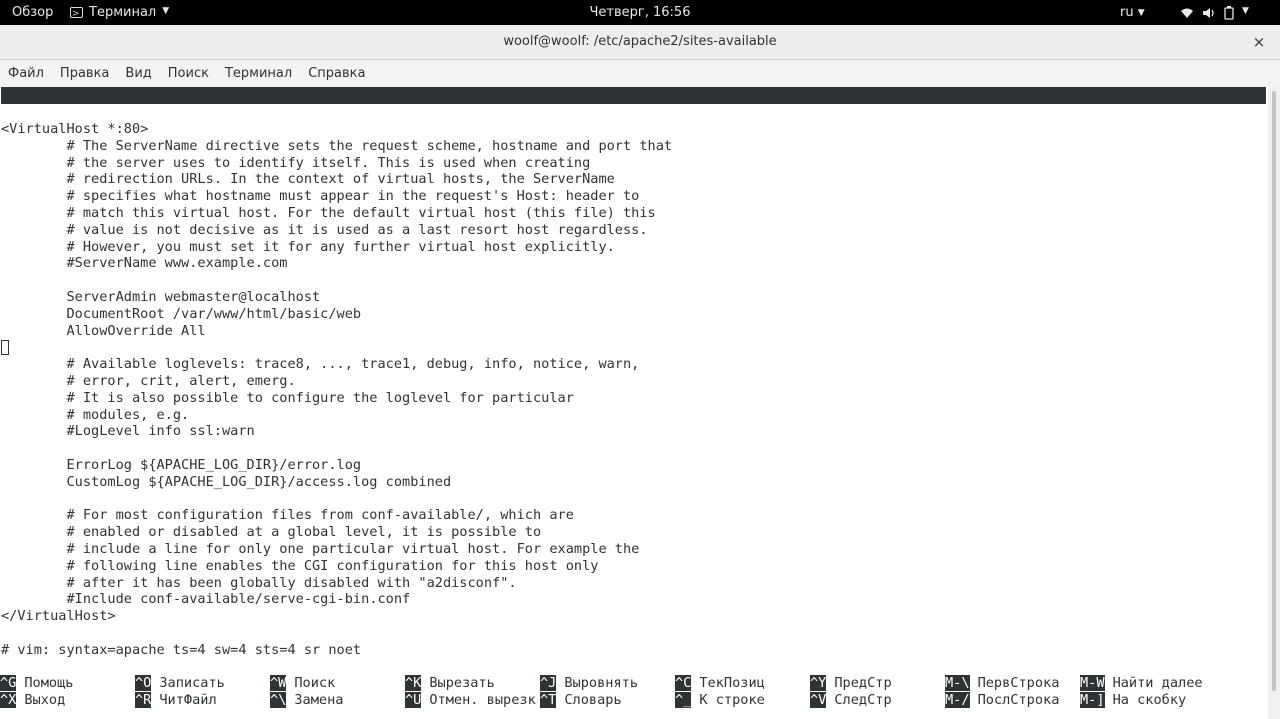 The height and width of the screenshot is (719, 1280). What do you see at coordinates (863, 683) in the screenshot?
I see `shortcut-label: ПредСтр` at bounding box center [863, 683].